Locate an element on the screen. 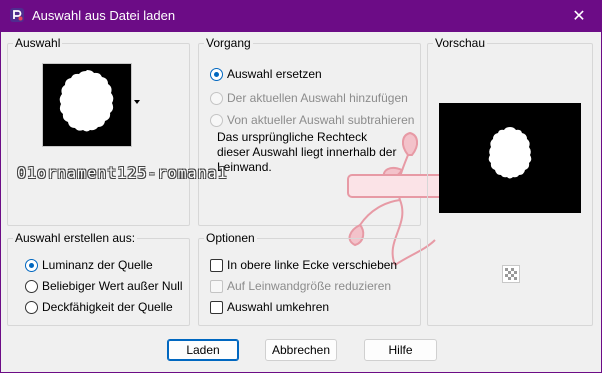 The image size is (602, 373). transparency-toggle-button is located at coordinates (511, 274).